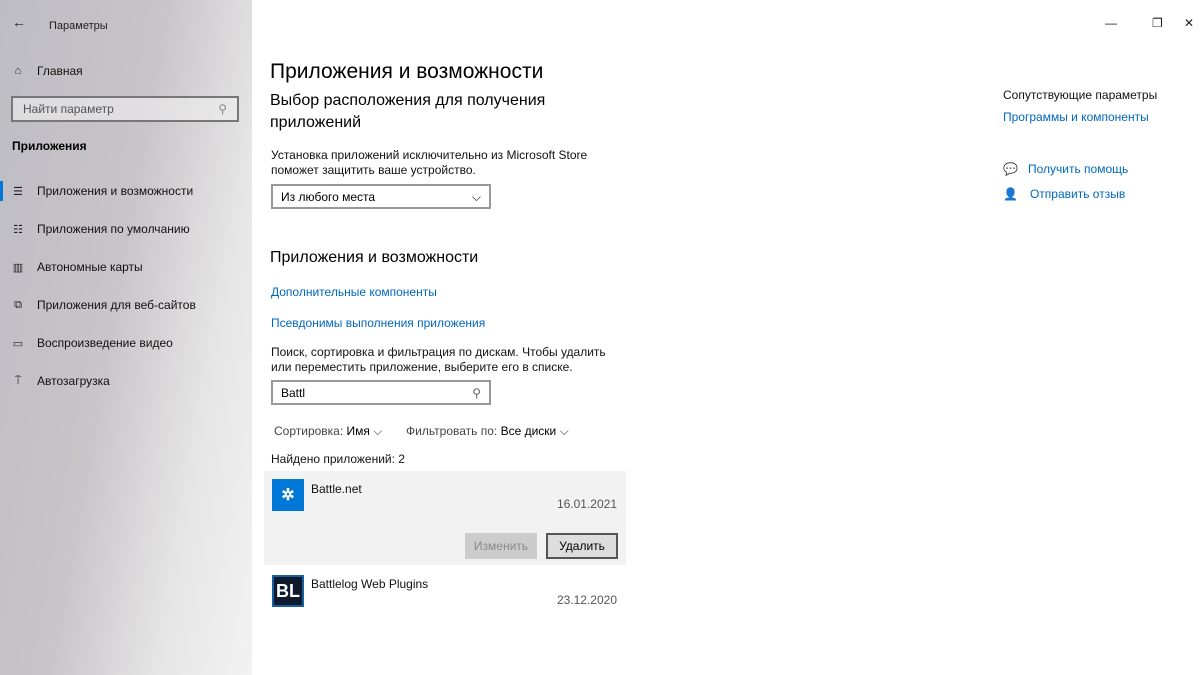 The height and width of the screenshot is (675, 1200). Describe the element at coordinates (19, 22) in the screenshot. I see `back-arrow-icon: ←` at that location.